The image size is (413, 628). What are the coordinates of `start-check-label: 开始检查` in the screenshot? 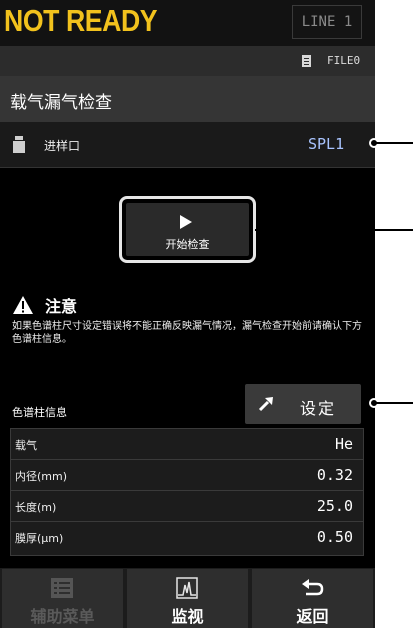 It's located at (187, 244).